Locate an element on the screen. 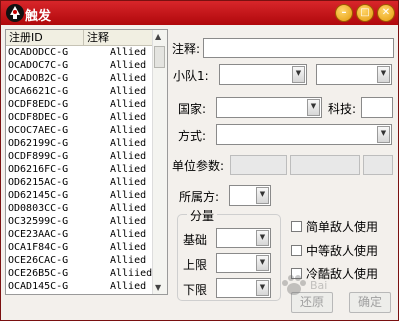 This screenshot has width=399, height=321. simple-enemy-checkbox is located at coordinates (296, 226).